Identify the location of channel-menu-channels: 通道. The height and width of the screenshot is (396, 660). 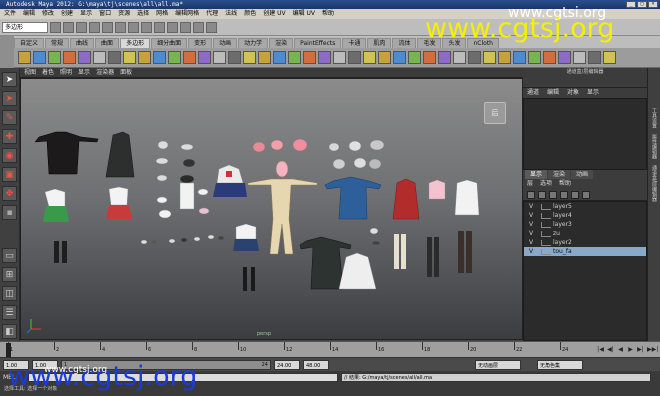
(533, 93).